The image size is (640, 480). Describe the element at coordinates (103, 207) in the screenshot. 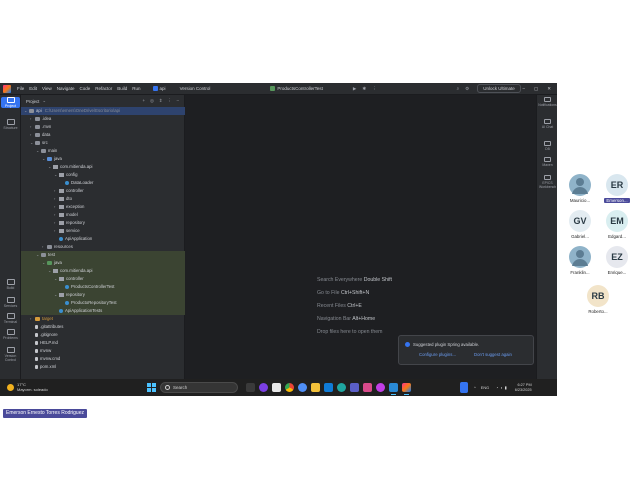

I see `tree-item: › exception` at that location.